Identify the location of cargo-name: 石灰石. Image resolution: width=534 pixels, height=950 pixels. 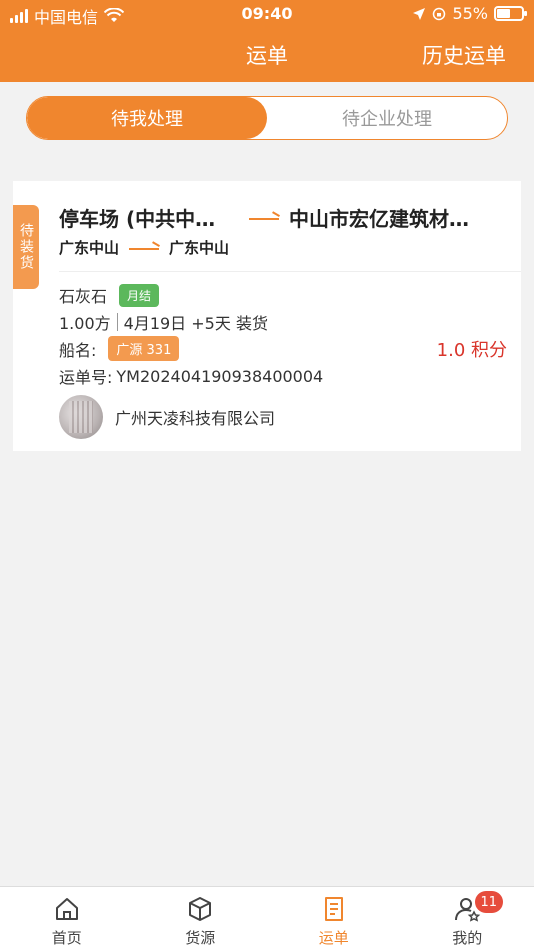
(83, 296).